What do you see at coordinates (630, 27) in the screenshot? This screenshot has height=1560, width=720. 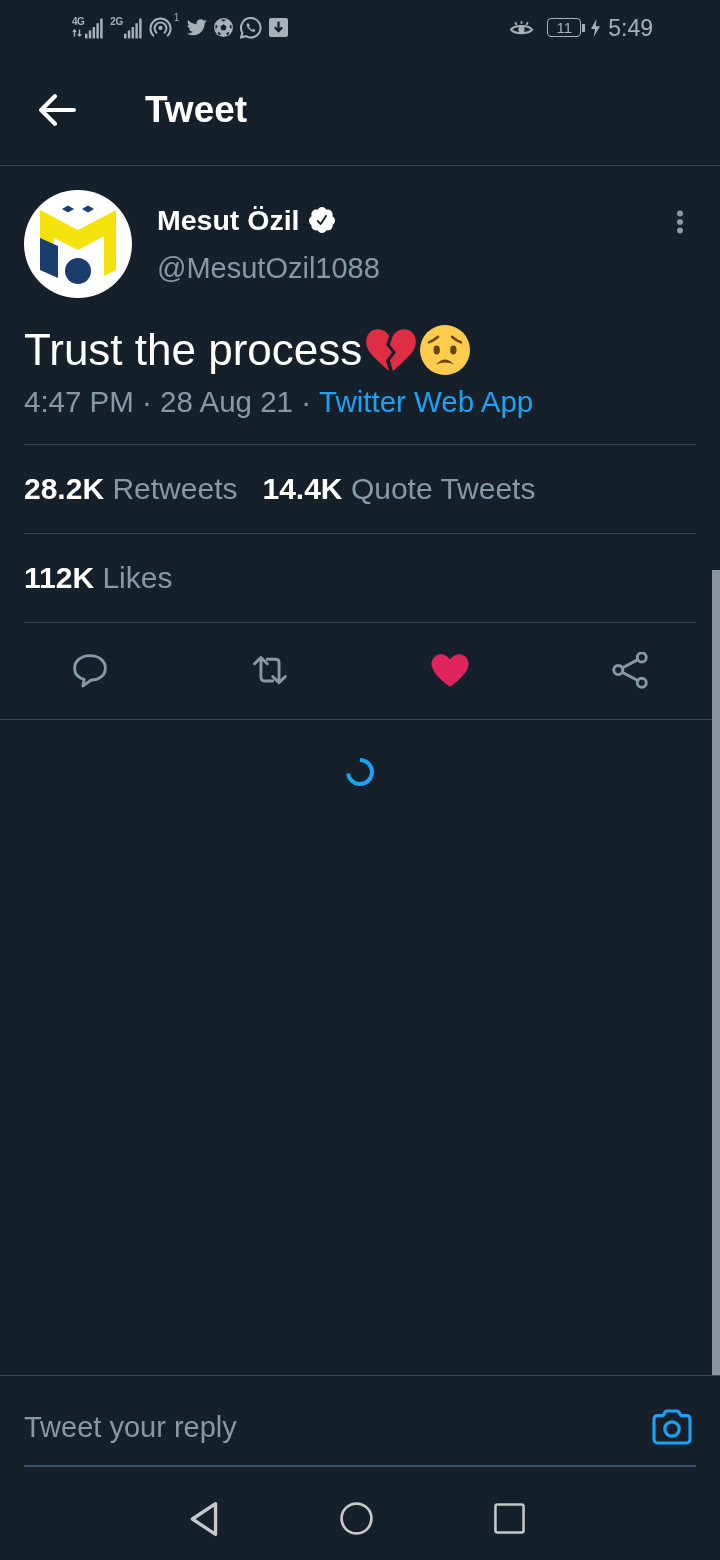 I see `status-time: 5:49` at bounding box center [630, 27].